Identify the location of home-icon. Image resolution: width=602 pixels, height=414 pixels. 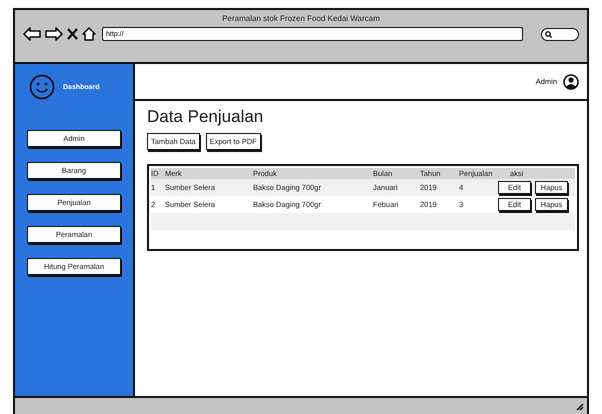
(89, 34).